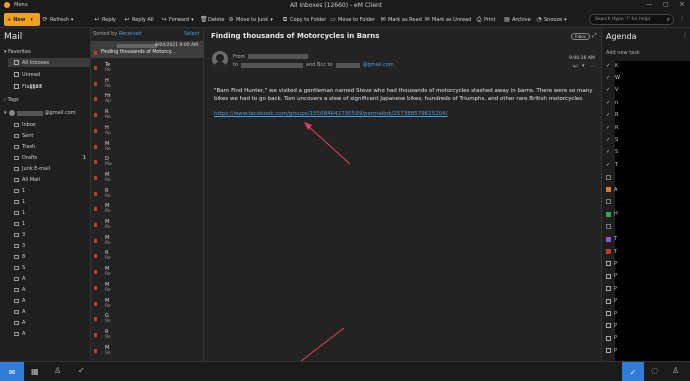  I want to click on maximize-button: □, so click(666, 4).